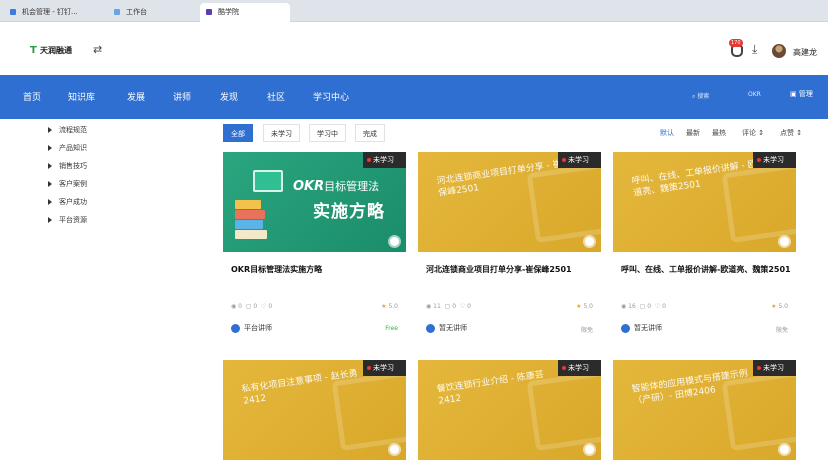  Describe the element at coordinates (791, 133) in the screenshot. I see `sort-likes: 点赞 ↕` at that location.